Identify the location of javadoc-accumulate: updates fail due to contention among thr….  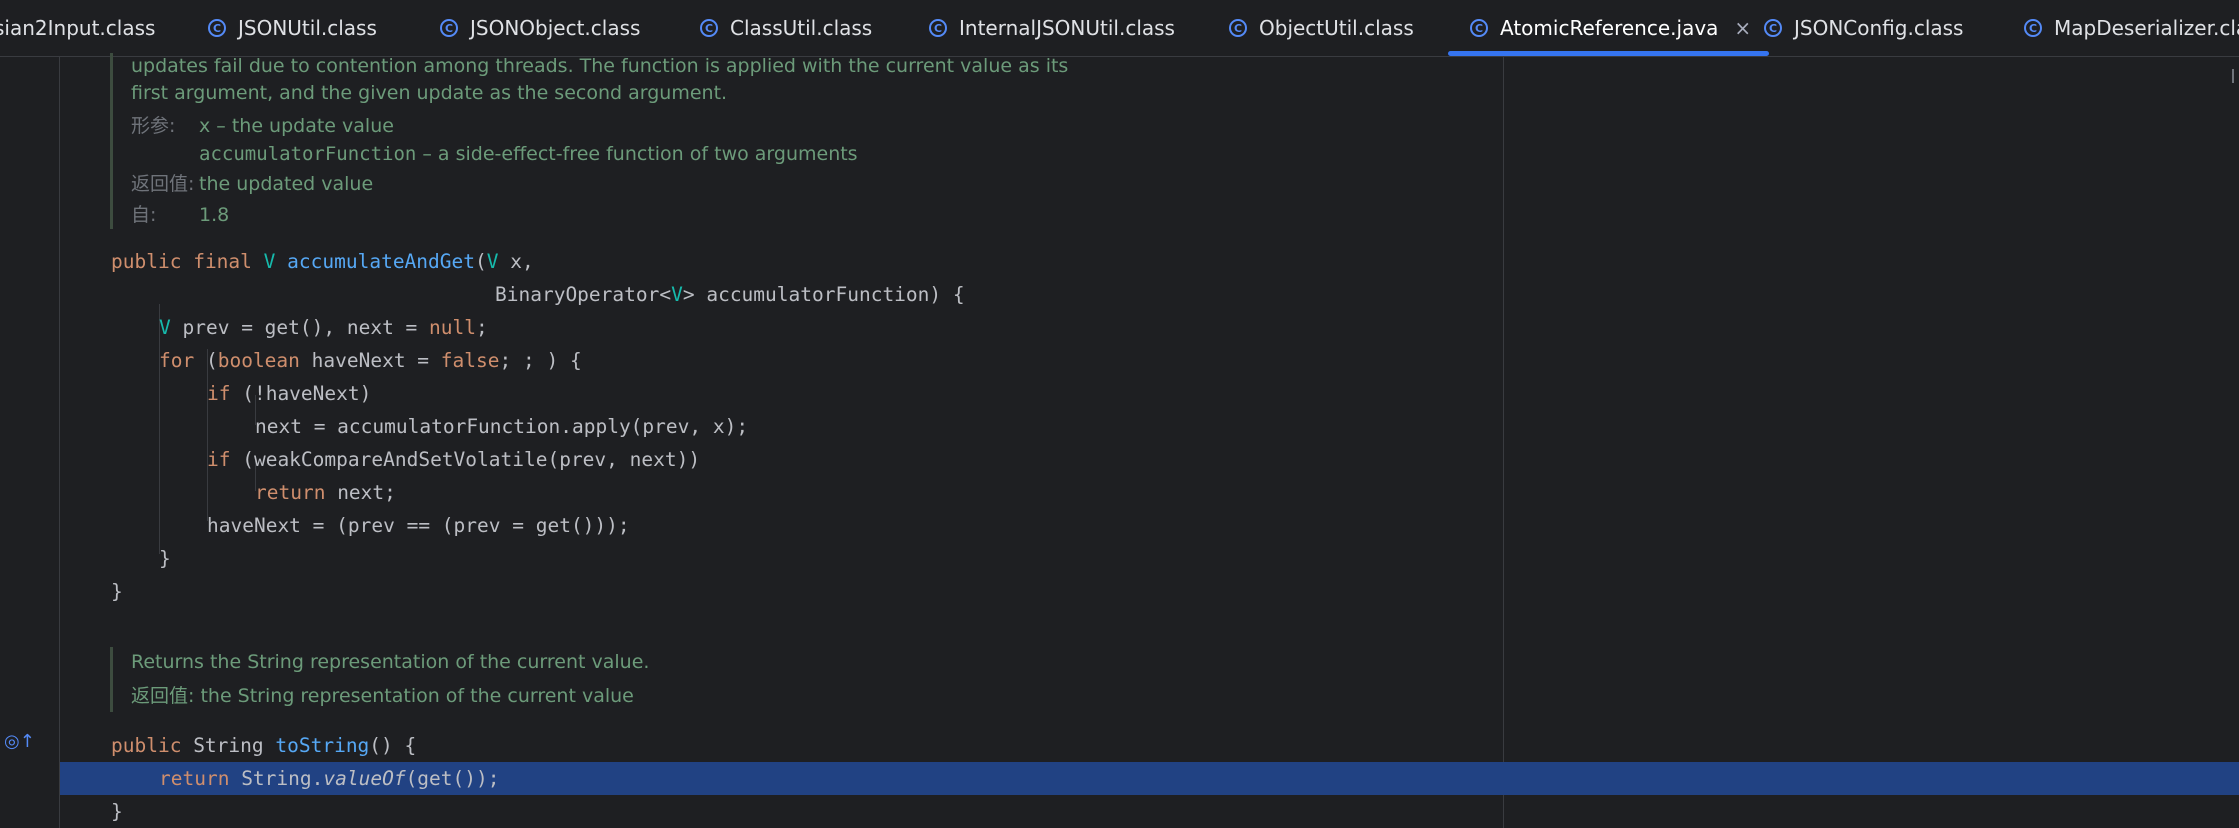
(589, 141).